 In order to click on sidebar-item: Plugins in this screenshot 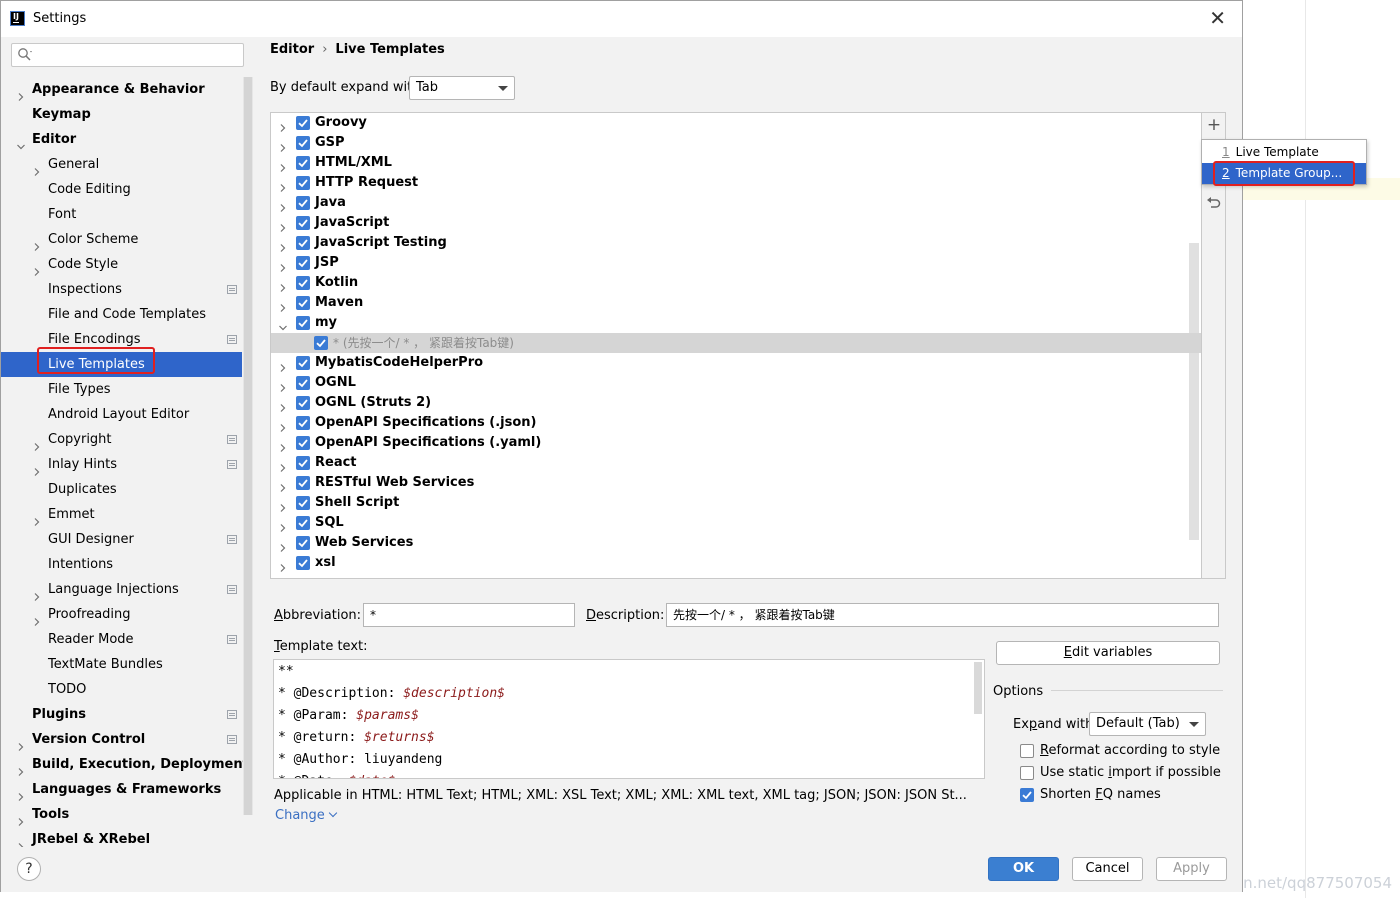, I will do `click(121, 714)`.